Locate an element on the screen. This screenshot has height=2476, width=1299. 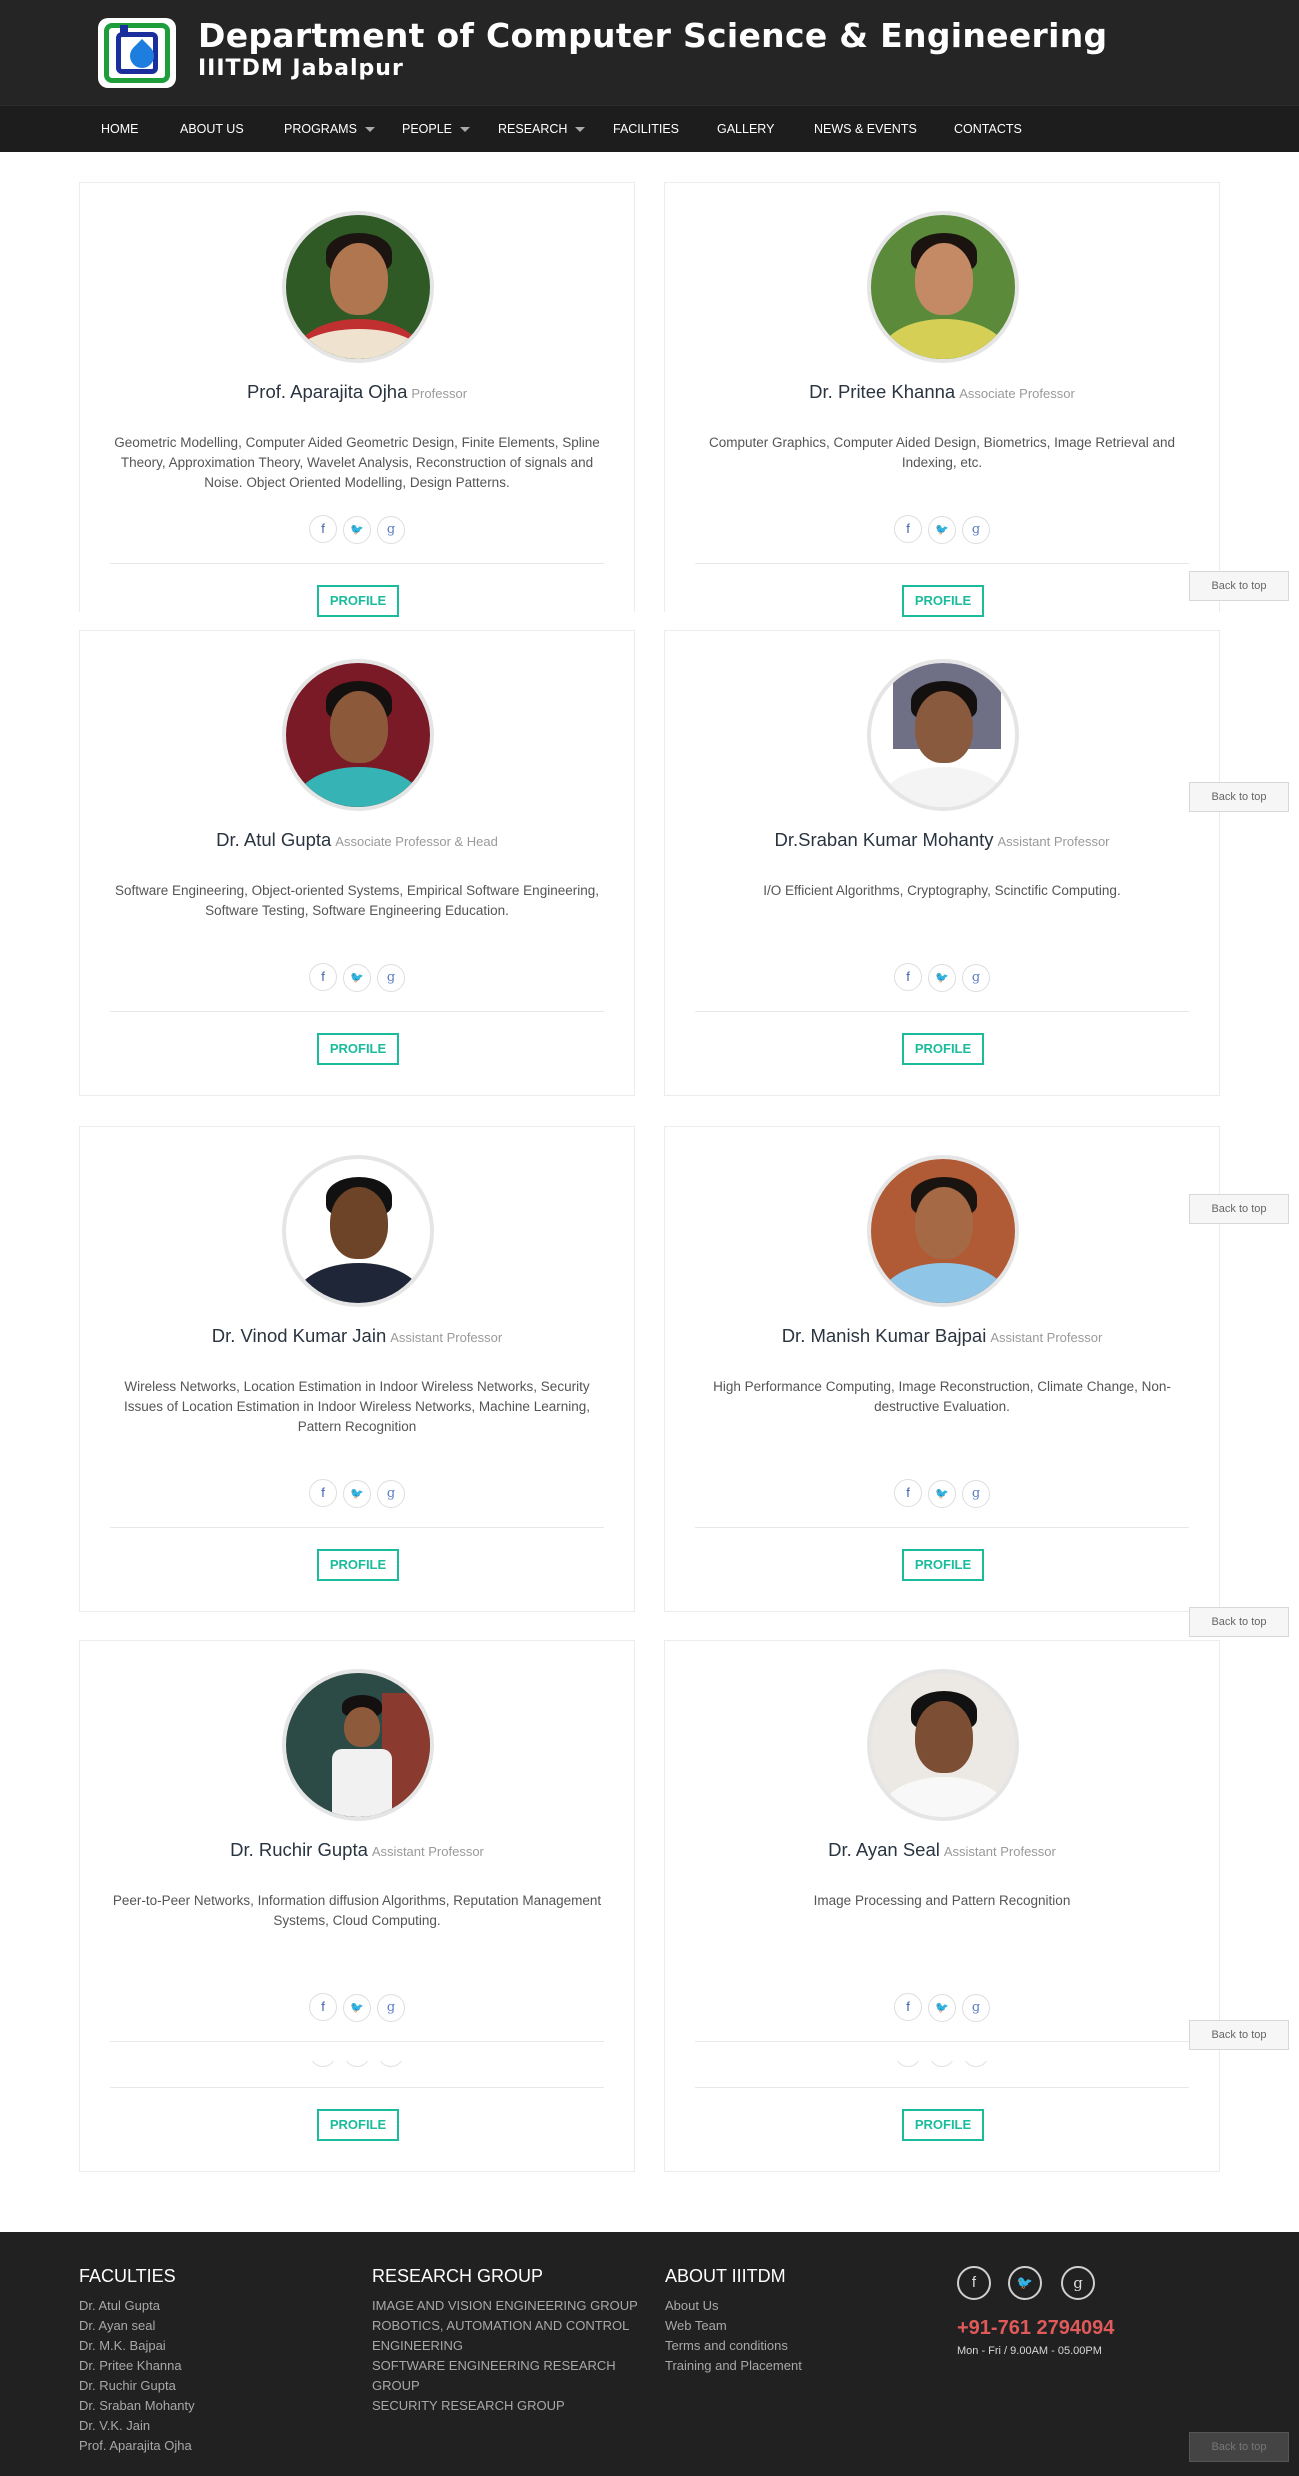
footer-link: Dr. Ayan seal is located at coordinates (137, 2326).